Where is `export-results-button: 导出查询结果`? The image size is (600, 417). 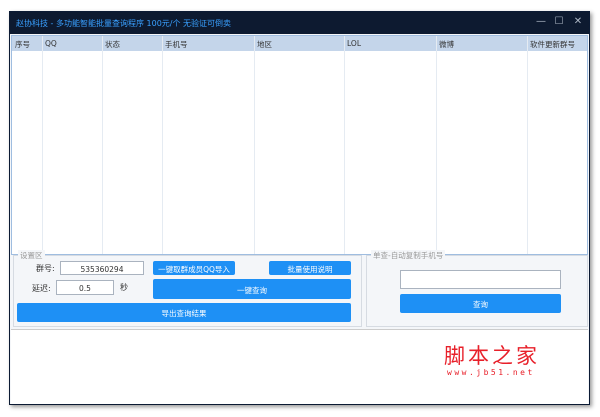 export-results-button: 导出查询结果 is located at coordinates (184, 312).